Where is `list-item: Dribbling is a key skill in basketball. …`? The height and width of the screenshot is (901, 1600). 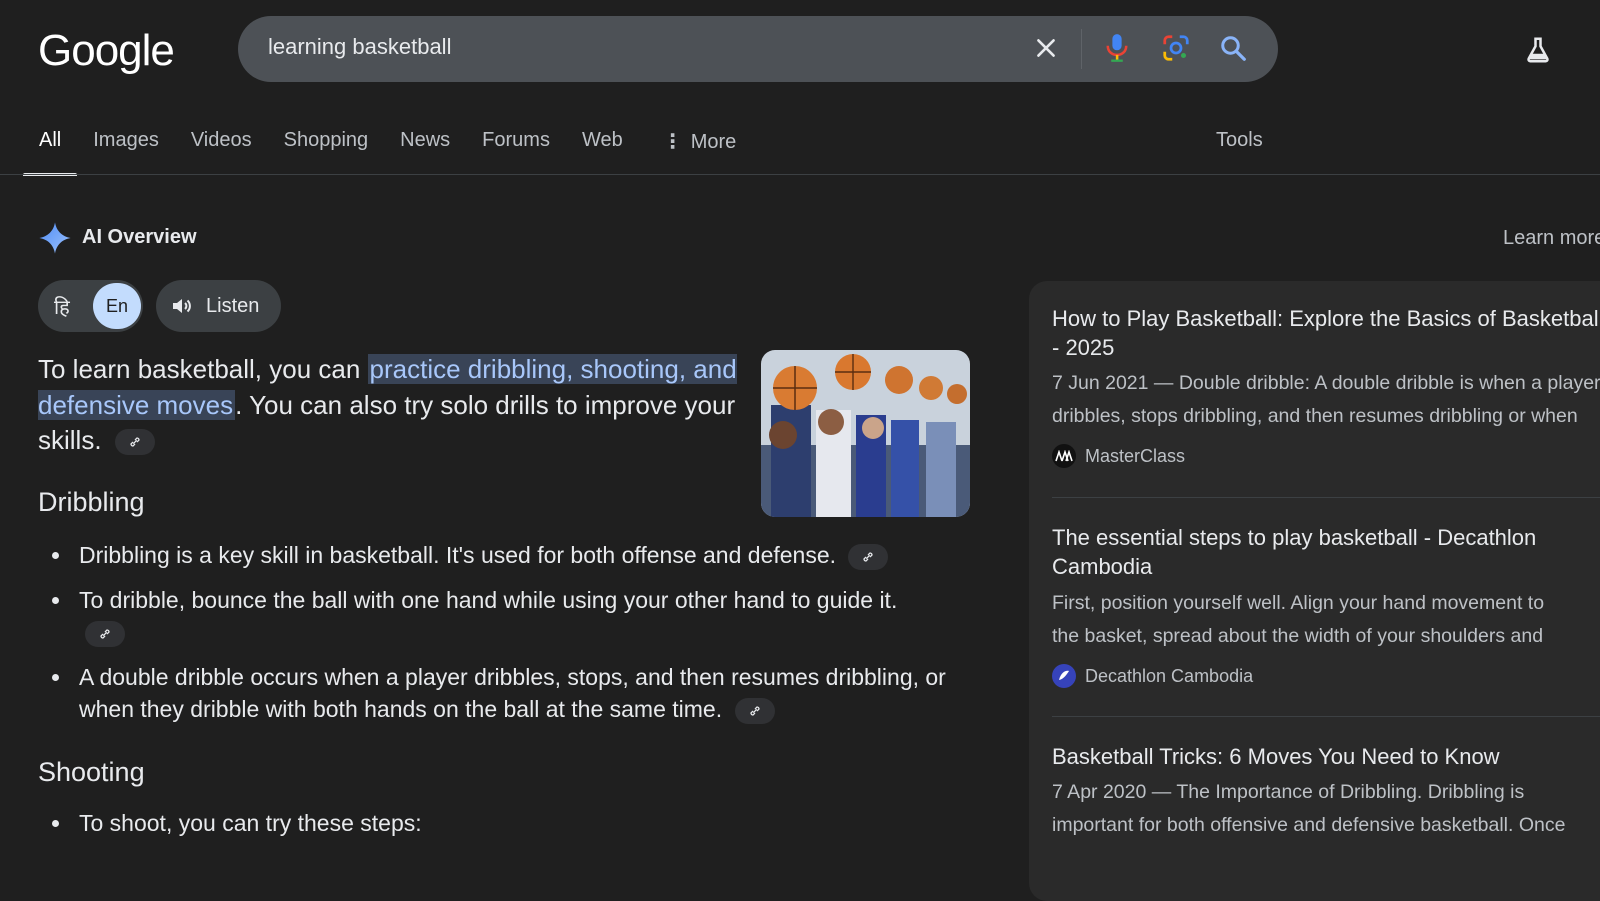 list-item: Dribbling is a key skill in basketball. … is located at coordinates (503, 555).